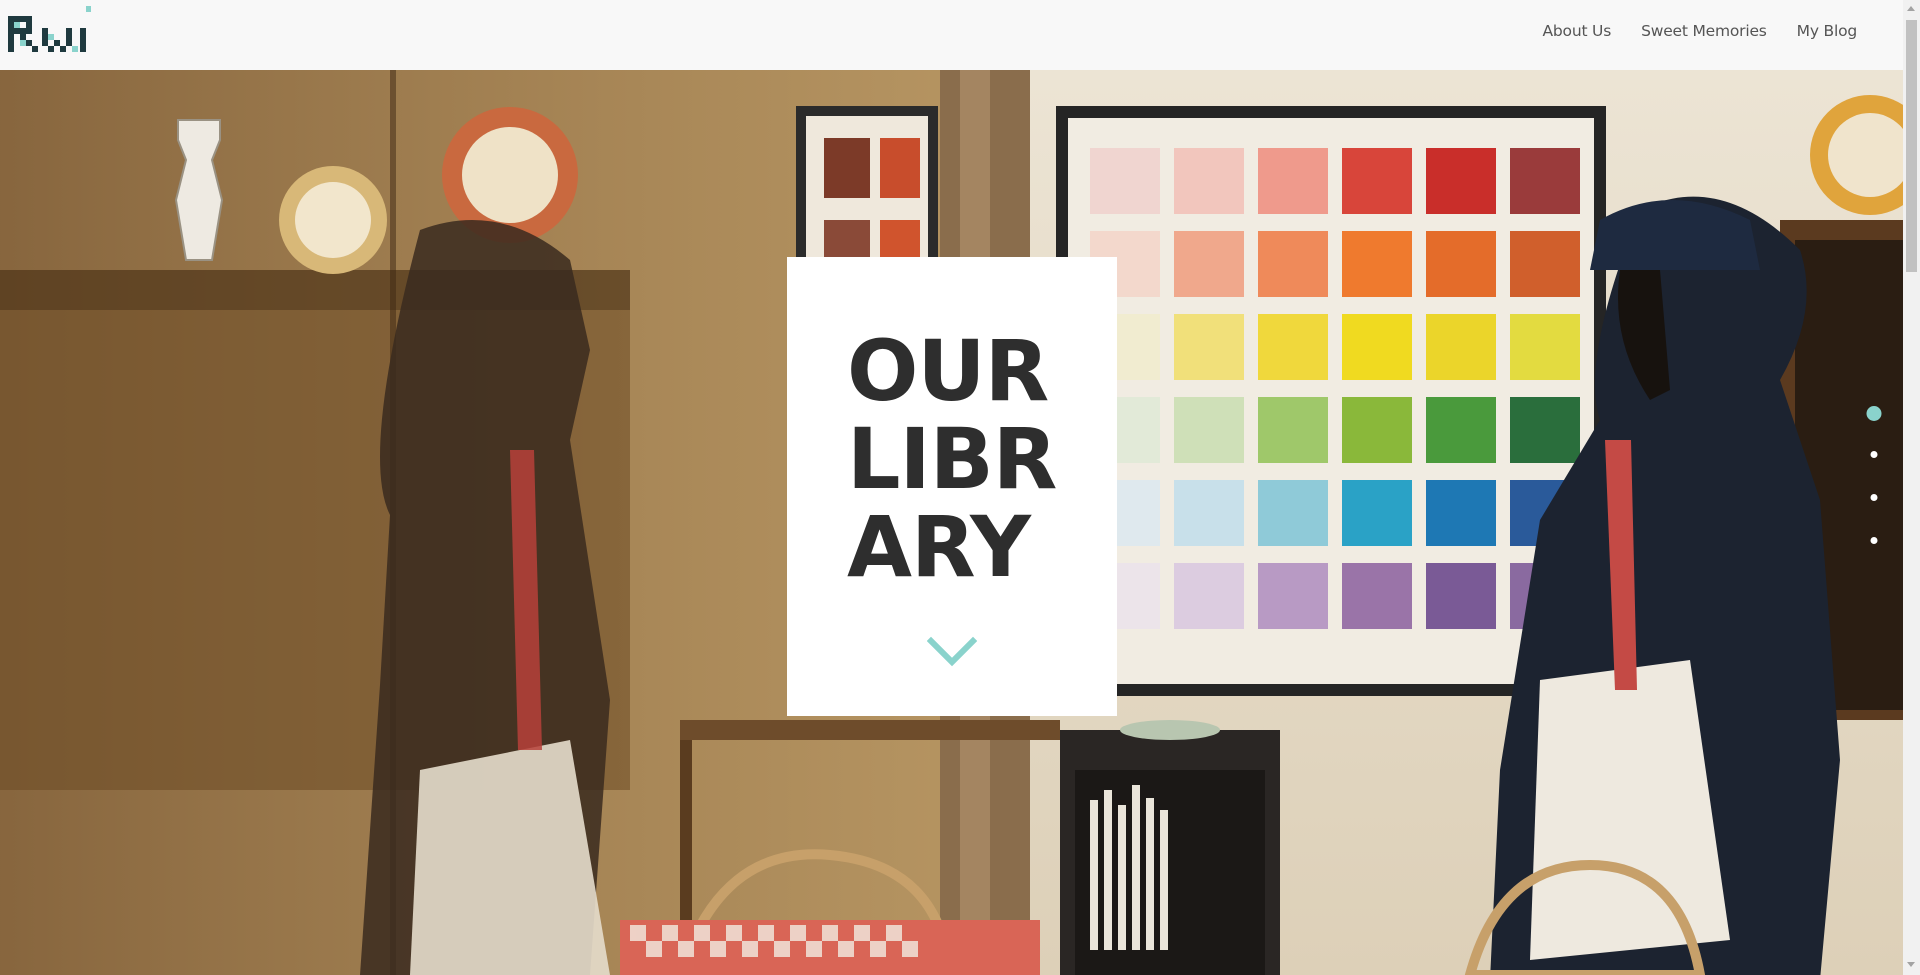 The width and height of the screenshot is (1920, 975). Describe the element at coordinates (1911, 964) in the screenshot. I see `scroll-down-arrow` at that location.